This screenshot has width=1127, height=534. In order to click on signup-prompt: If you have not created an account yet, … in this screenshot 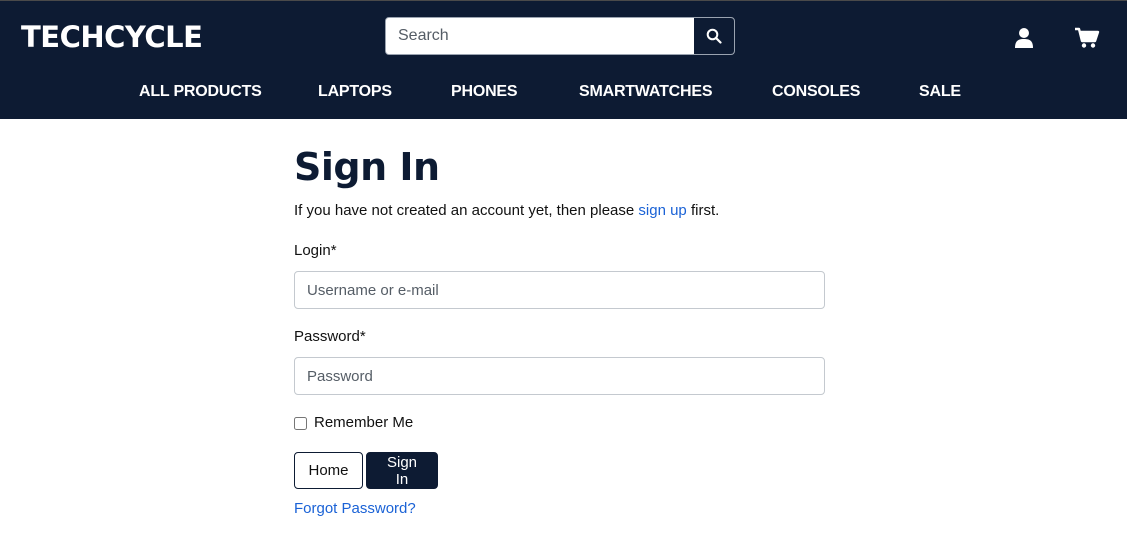, I will do `click(506, 211)`.